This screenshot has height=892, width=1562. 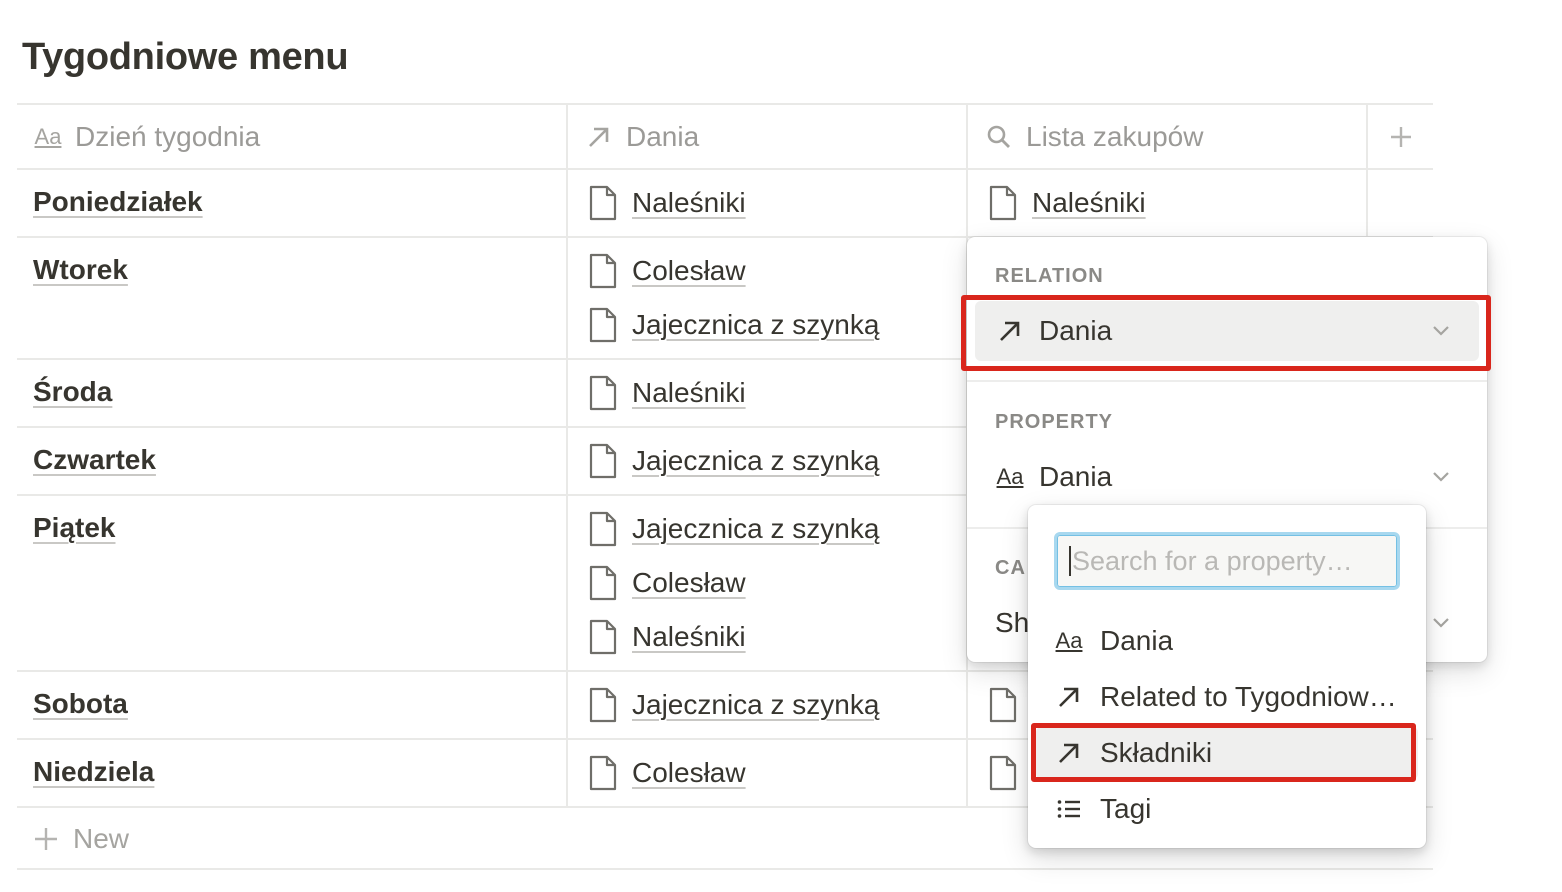 What do you see at coordinates (663, 136) in the screenshot?
I see `header-label: Dania` at bounding box center [663, 136].